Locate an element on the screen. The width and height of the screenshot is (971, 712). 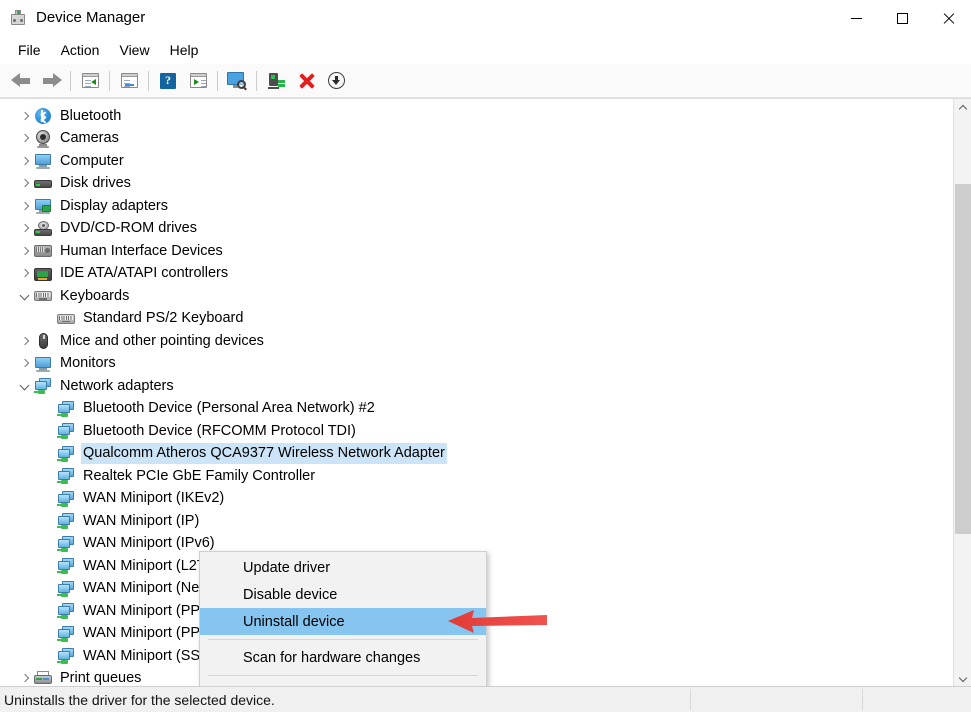
tree-row: Bluetooth is located at coordinates (476, 116).